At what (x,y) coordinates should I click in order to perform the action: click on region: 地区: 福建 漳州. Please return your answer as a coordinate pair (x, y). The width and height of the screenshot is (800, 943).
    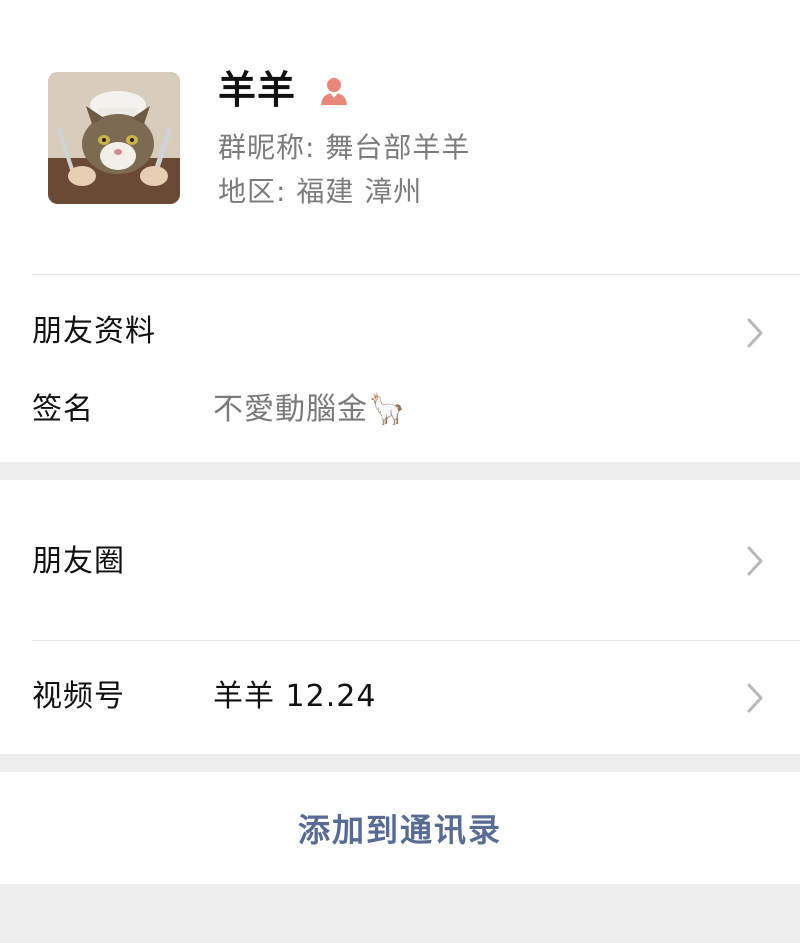
    Looking at the image, I should click on (320, 191).